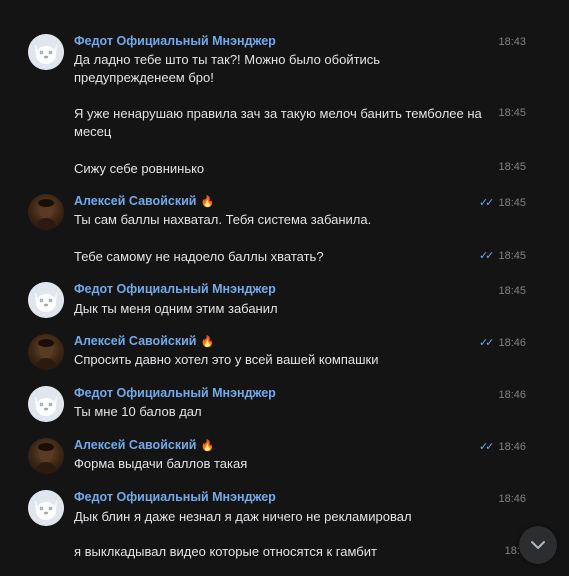 This screenshot has height=576, width=569. I want to click on scroll-down-button, so click(538, 545).